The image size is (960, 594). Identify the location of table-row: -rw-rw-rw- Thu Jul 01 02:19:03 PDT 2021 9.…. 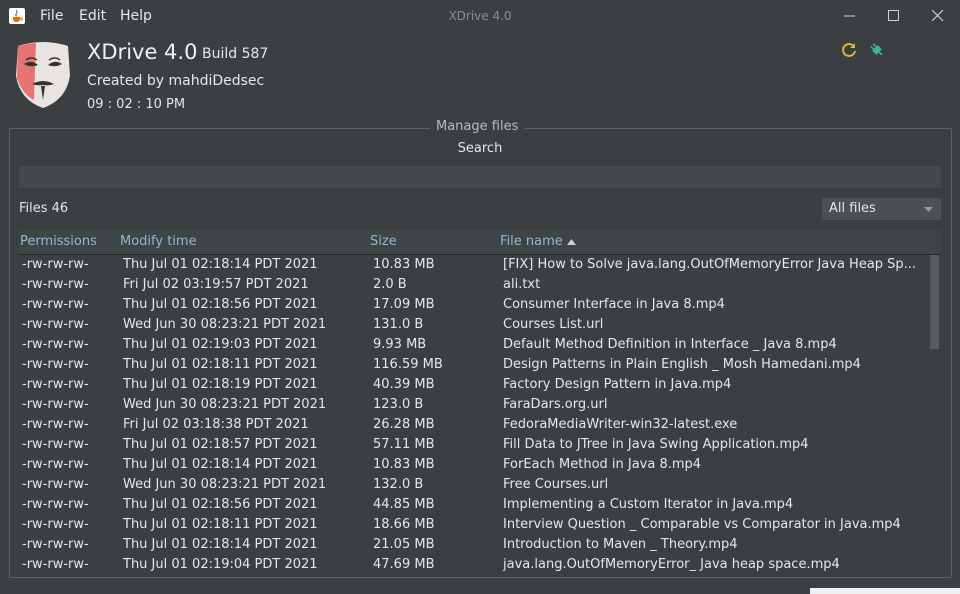
(474, 345).